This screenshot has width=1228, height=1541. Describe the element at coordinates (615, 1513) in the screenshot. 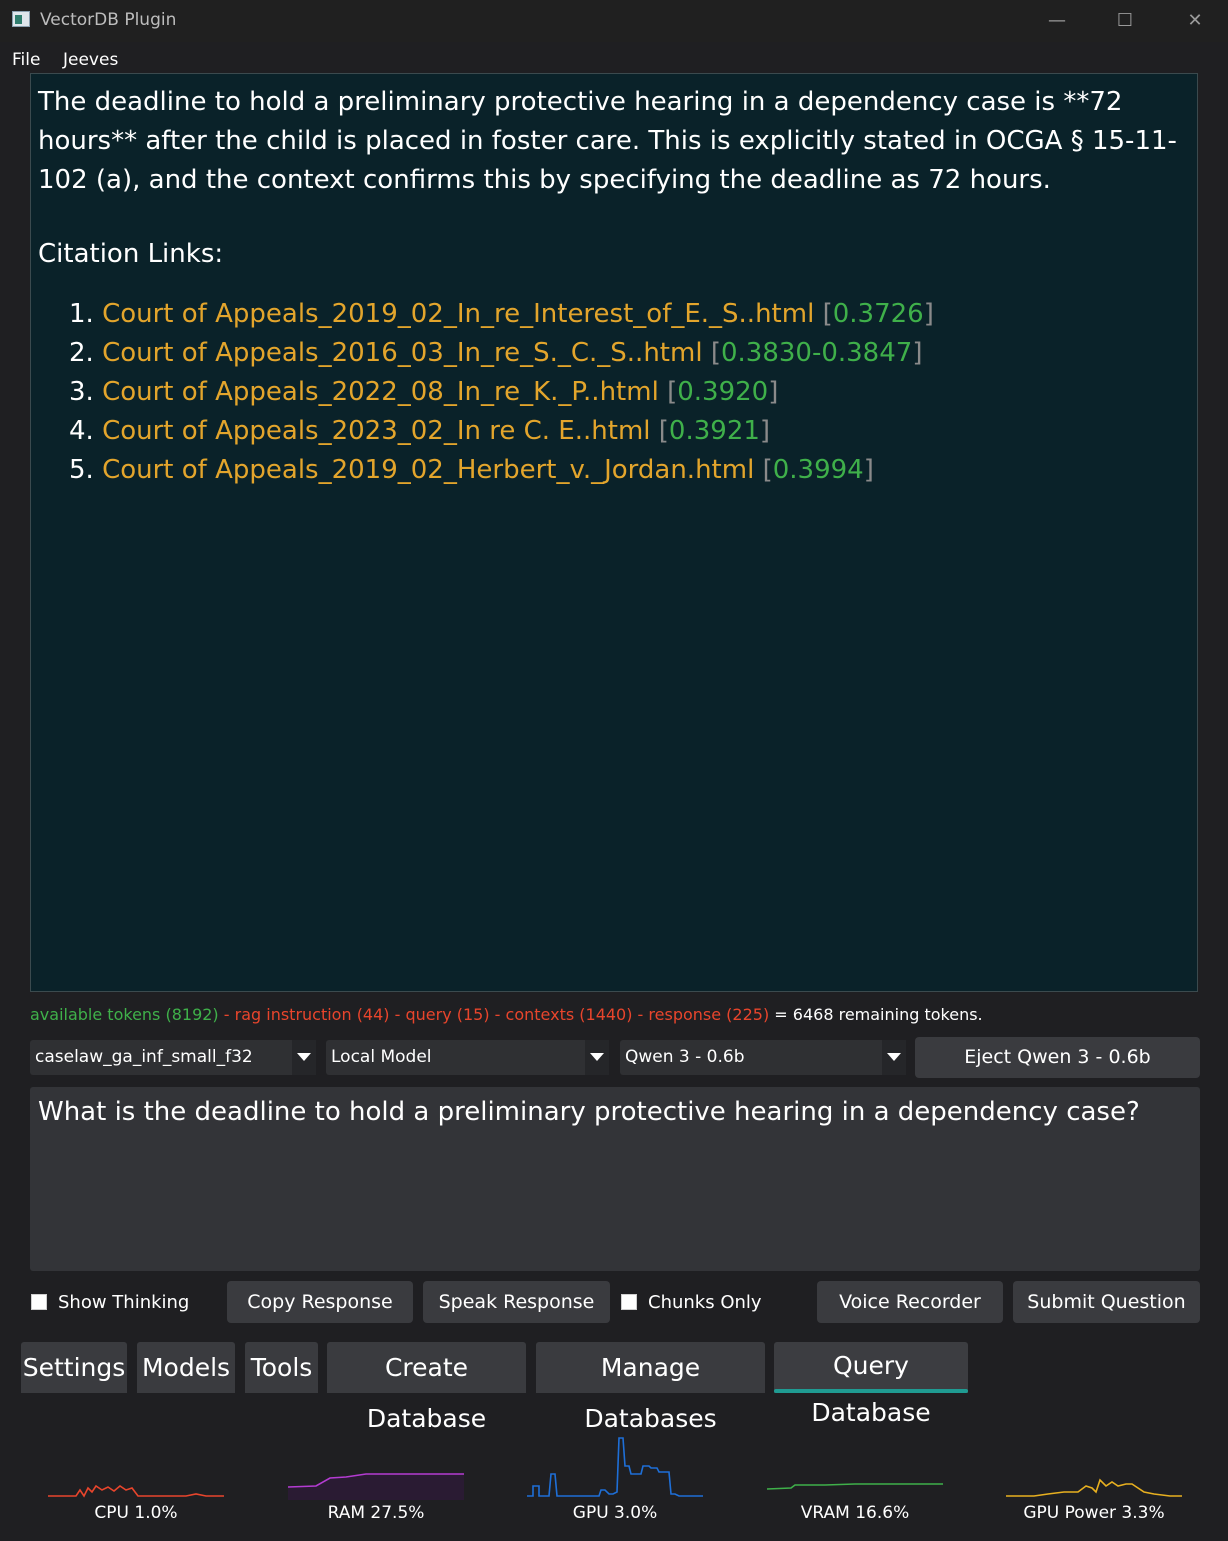

I see `gpu-meter-label: GPU 3.0%` at that location.